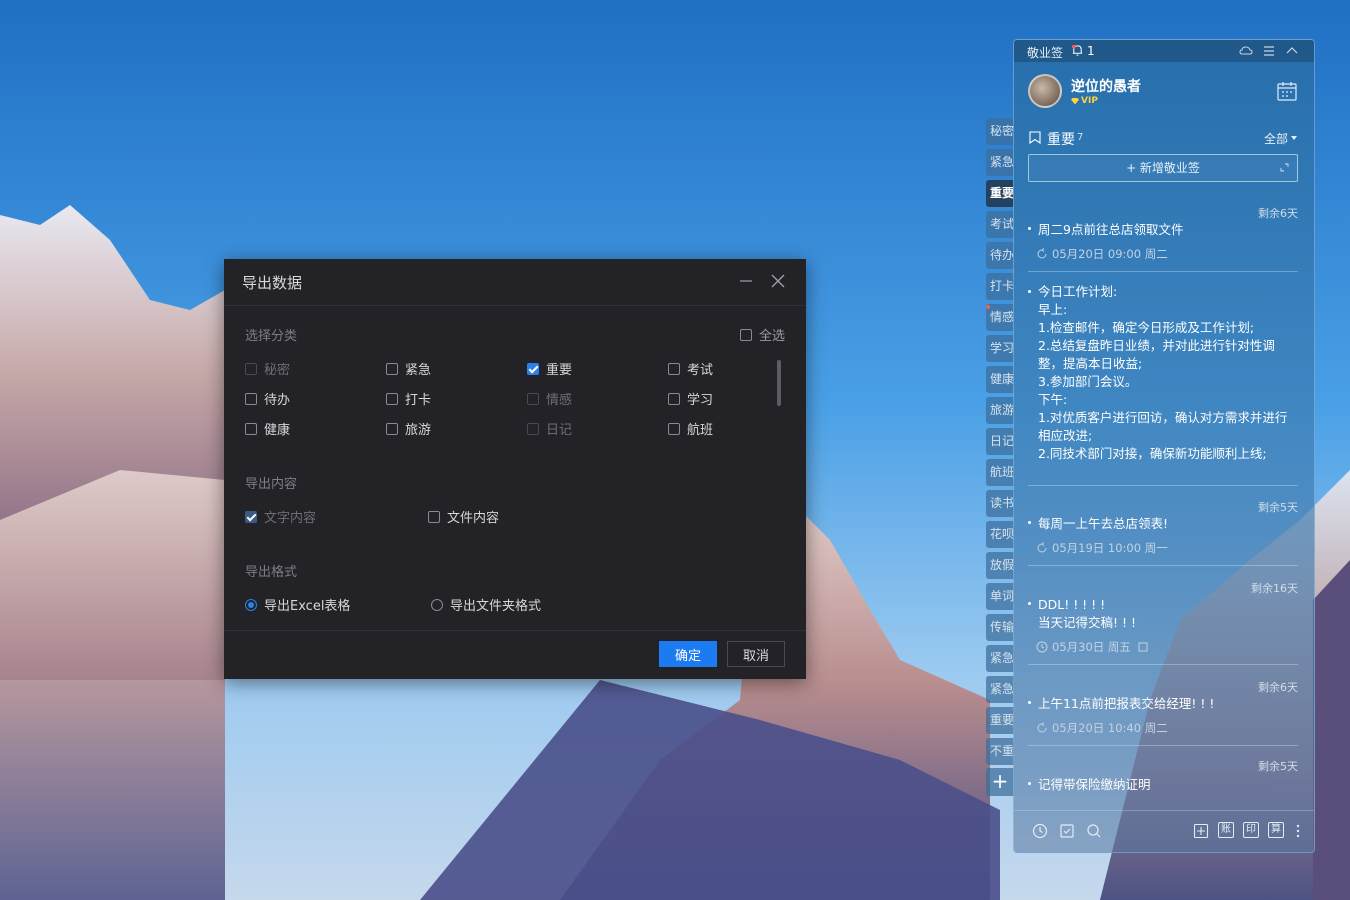  Describe the element at coordinates (1000, 472) in the screenshot. I see `side-tab: 航班` at that location.